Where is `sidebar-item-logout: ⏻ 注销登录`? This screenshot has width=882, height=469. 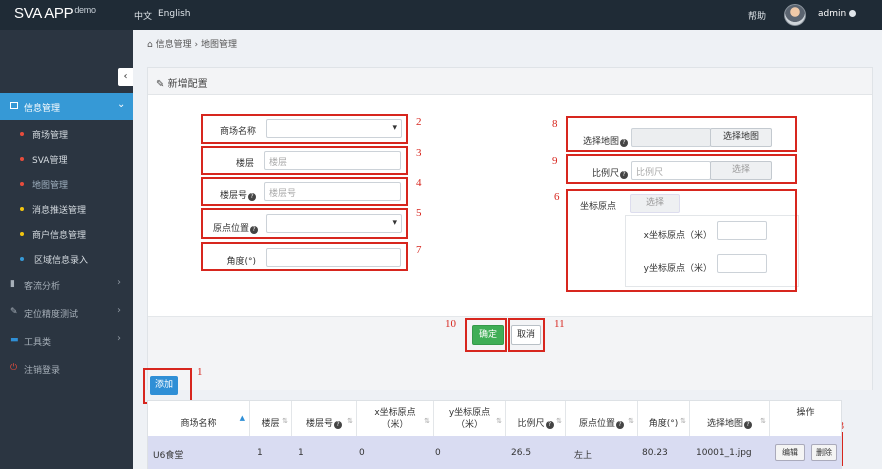 sidebar-item-logout: ⏻ 注销登录 is located at coordinates (66, 368).